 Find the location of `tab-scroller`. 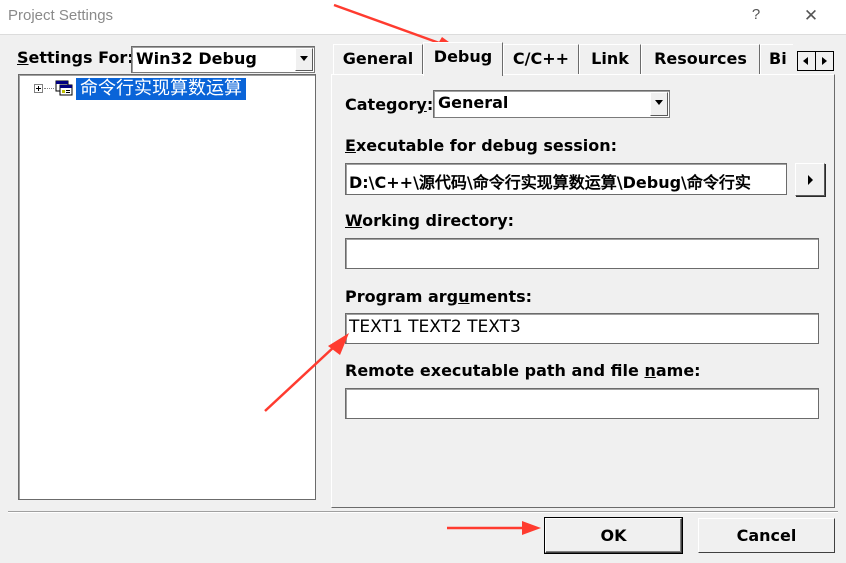

tab-scroller is located at coordinates (816, 61).